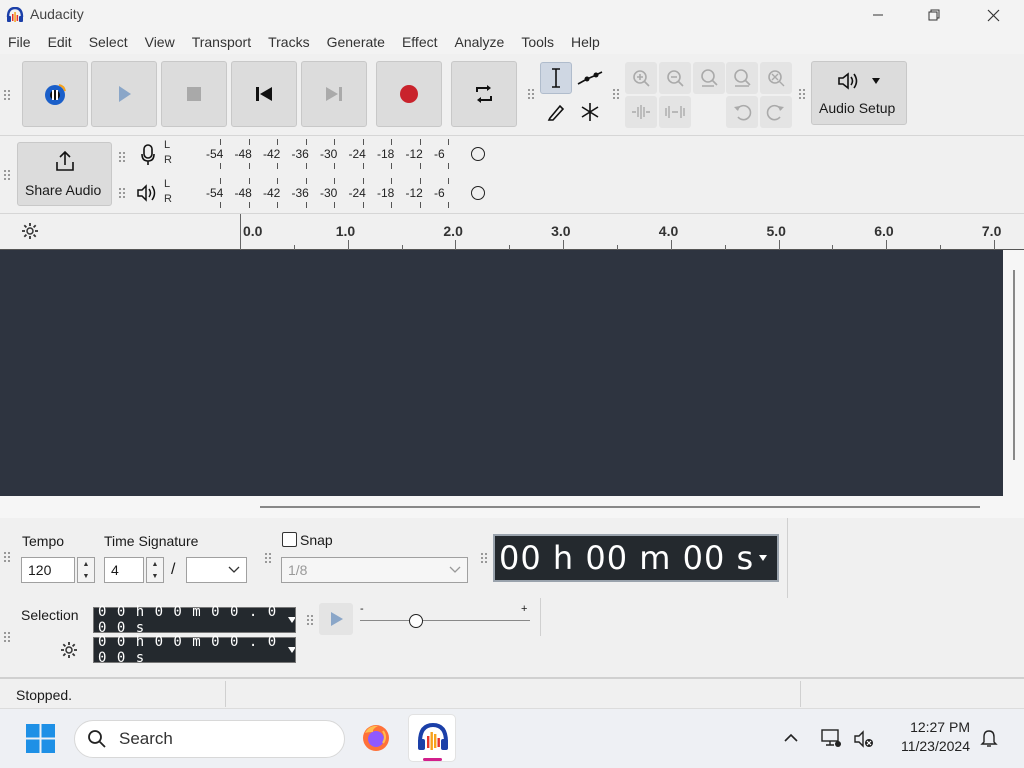 This screenshot has height=768, width=1024. What do you see at coordinates (480, 42) in the screenshot?
I see `menu-analyze: Analyze` at bounding box center [480, 42].